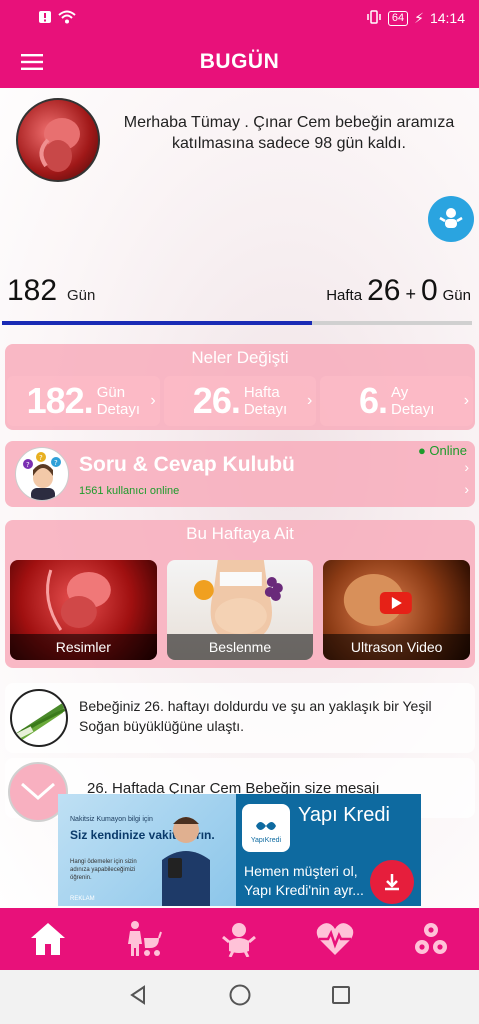  I want to click on qa-club-avatar: ? ? ?, so click(42, 474).